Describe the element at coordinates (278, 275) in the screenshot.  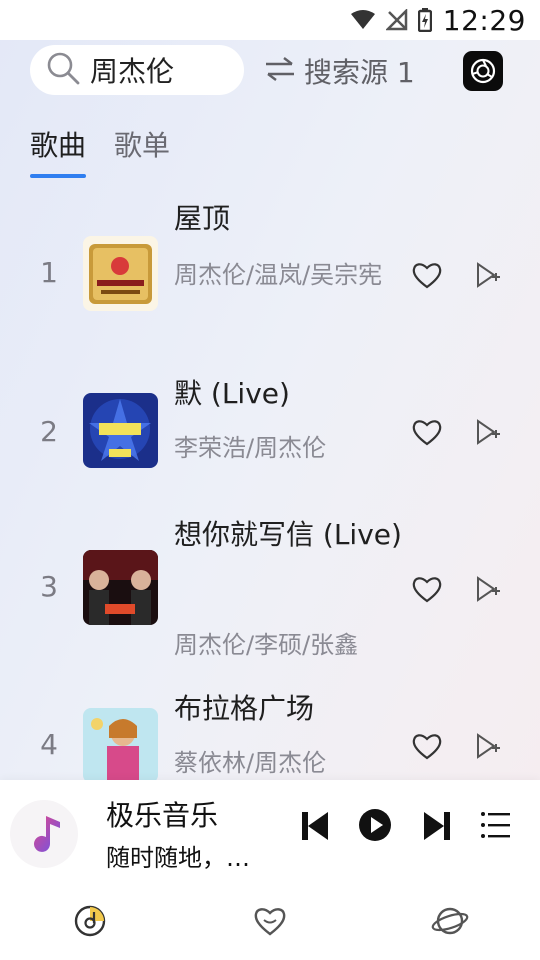
I see `song-artist: 周杰伦/温岚/吴宗宪` at that location.